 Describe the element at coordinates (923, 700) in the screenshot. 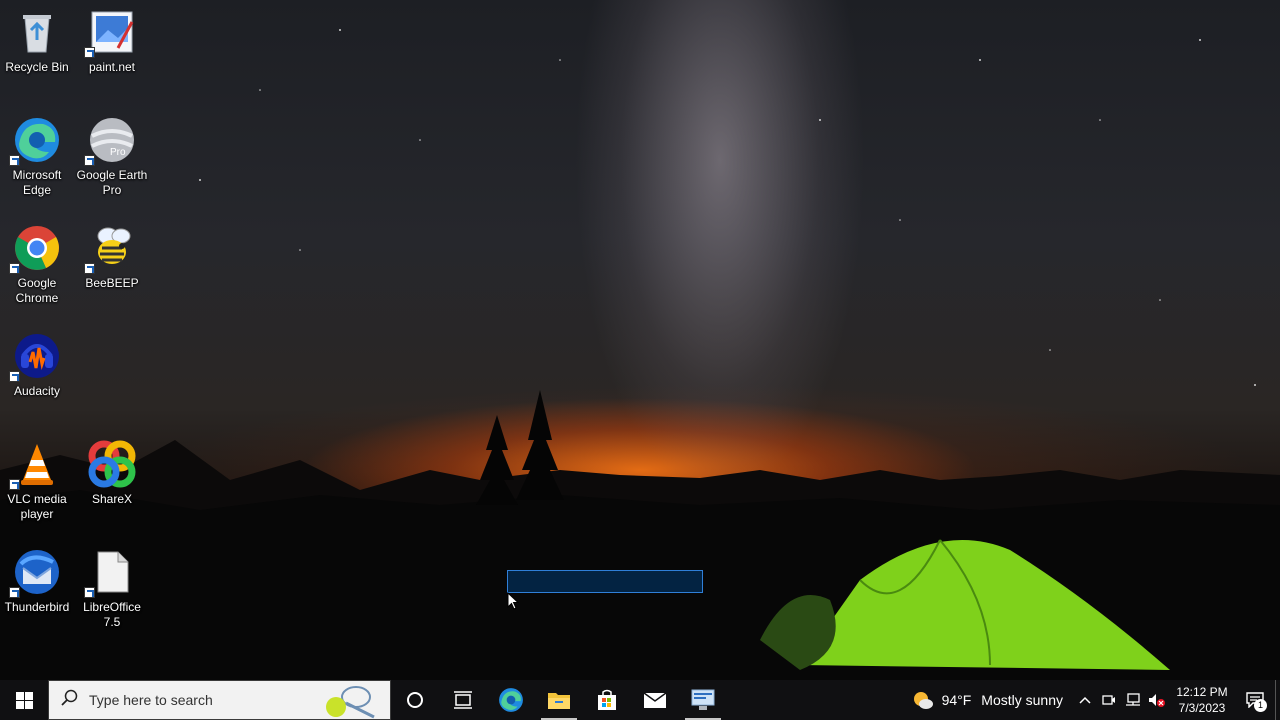

I see `partly-sunny-icon` at that location.